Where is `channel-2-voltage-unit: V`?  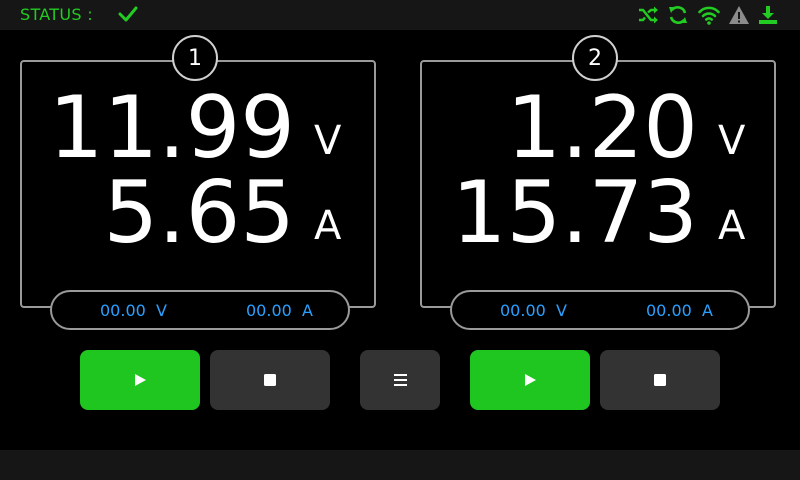 channel-2-voltage-unit: V is located at coordinates (732, 141).